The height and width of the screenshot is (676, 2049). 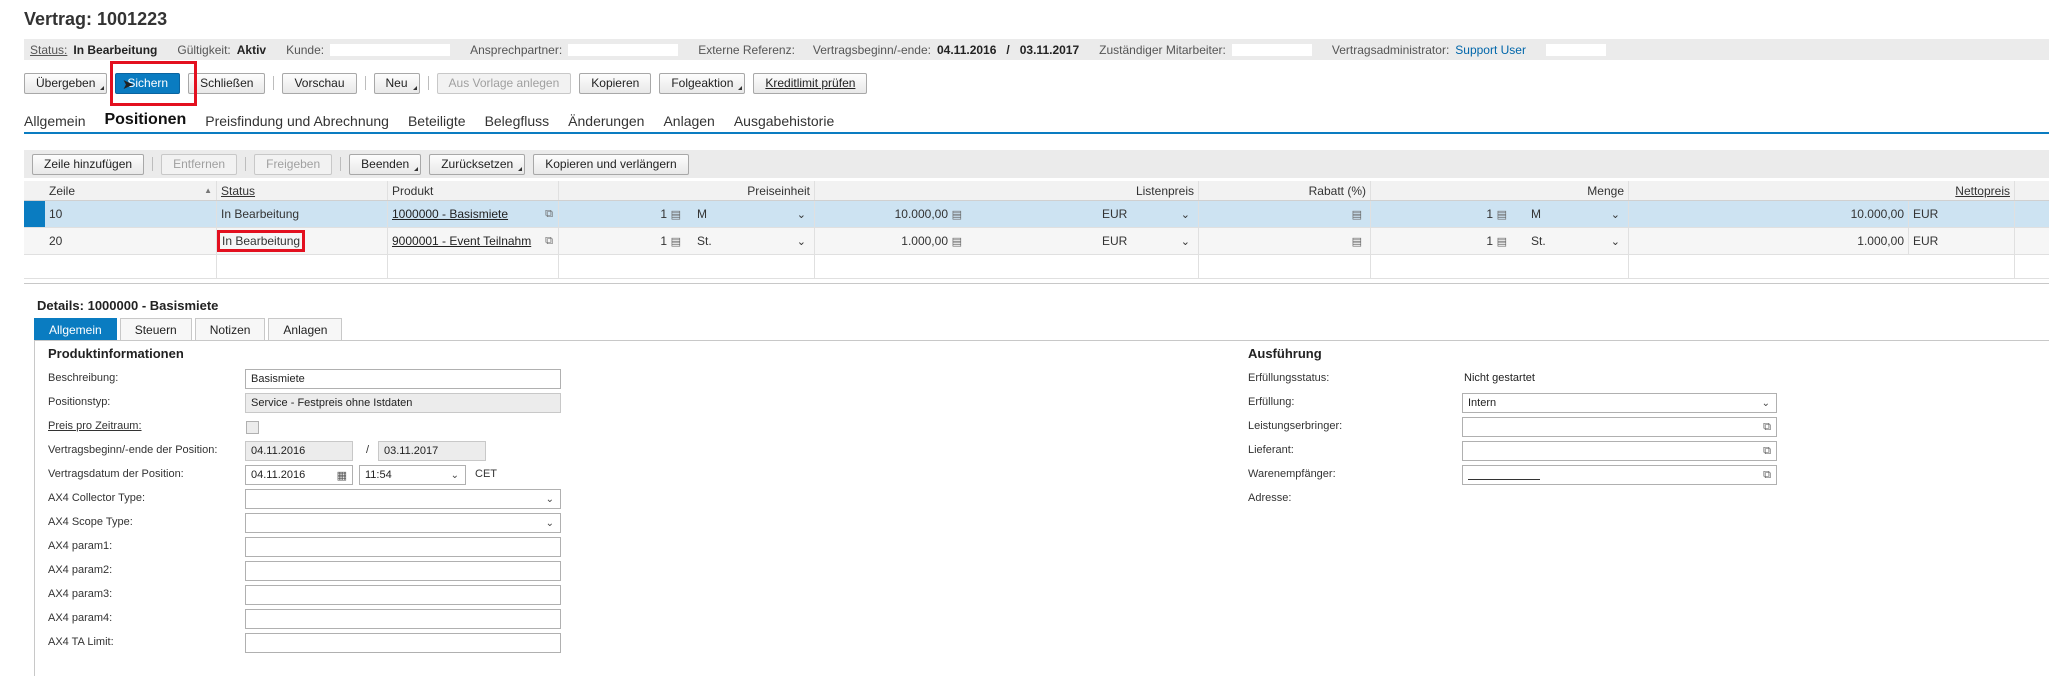 What do you see at coordinates (199, 164) in the screenshot?
I see `remove-button: Entfernen` at bounding box center [199, 164].